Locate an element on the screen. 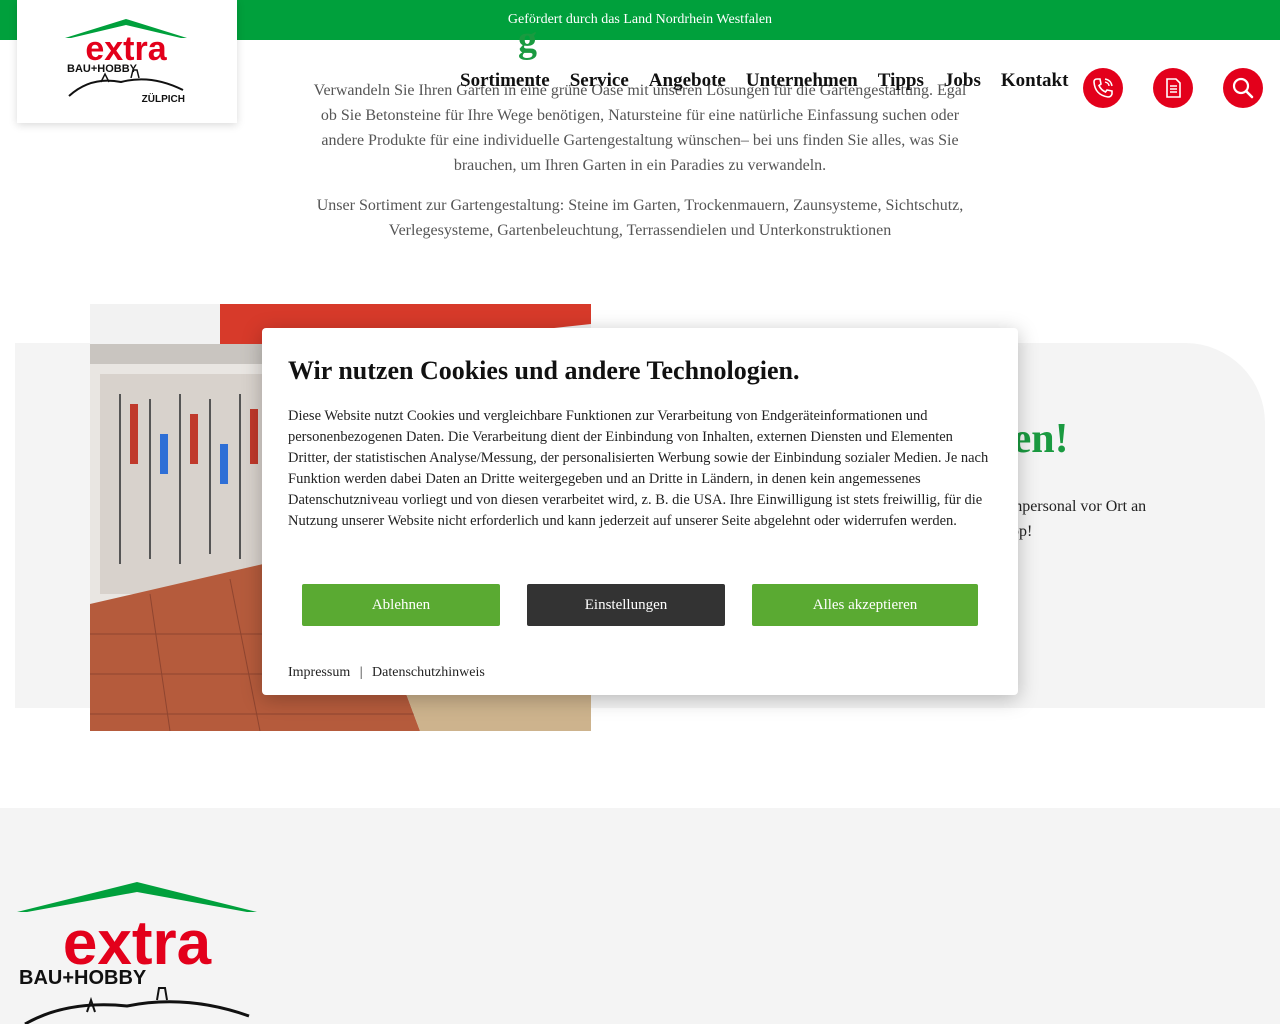  document-button is located at coordinates (1173, 88).